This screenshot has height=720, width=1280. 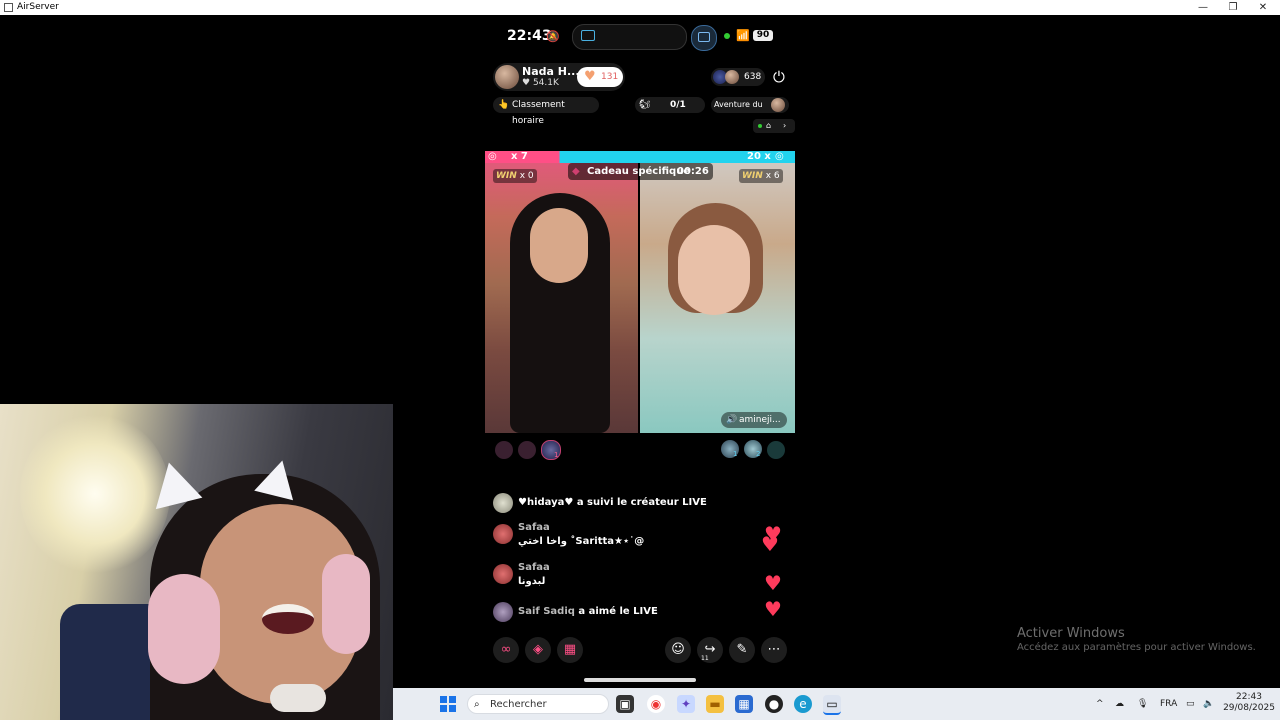 What do you see at coordinates (1168, 704) in the screenshot?
I see `language-indicator: FRA` at bounding box center [1168, 704].